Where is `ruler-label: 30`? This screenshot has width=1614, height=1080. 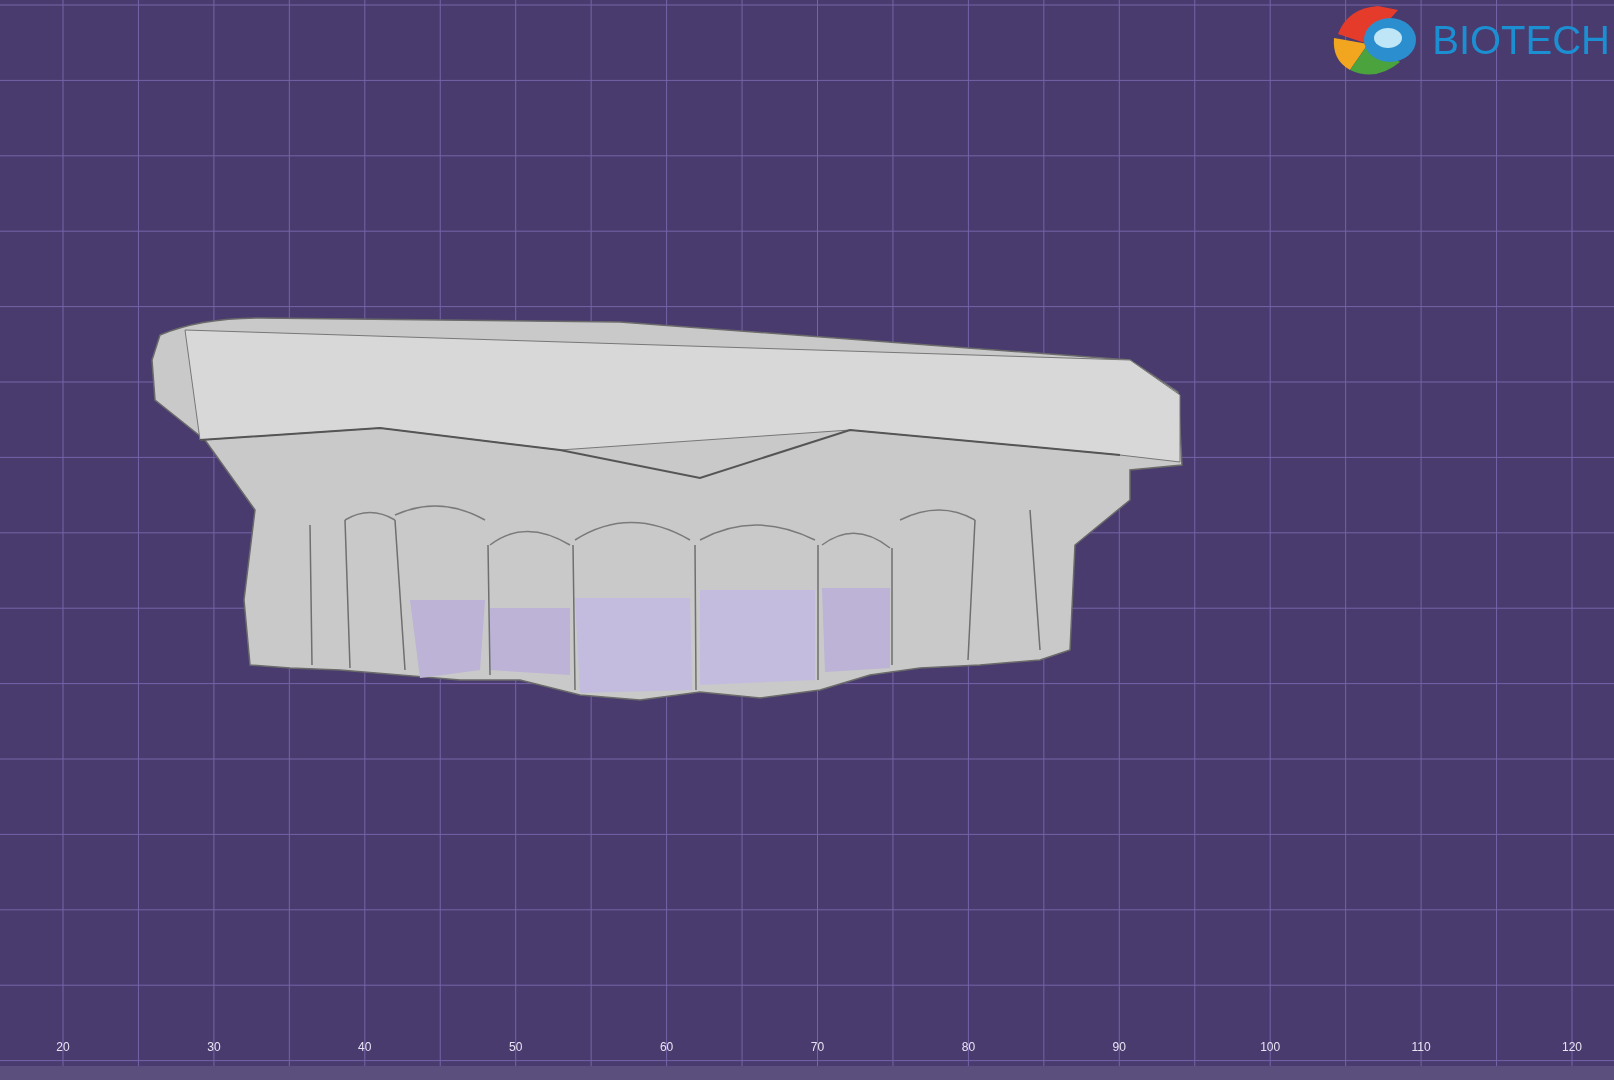 ruler-label: 30 is located at coordinates (214, 1047).